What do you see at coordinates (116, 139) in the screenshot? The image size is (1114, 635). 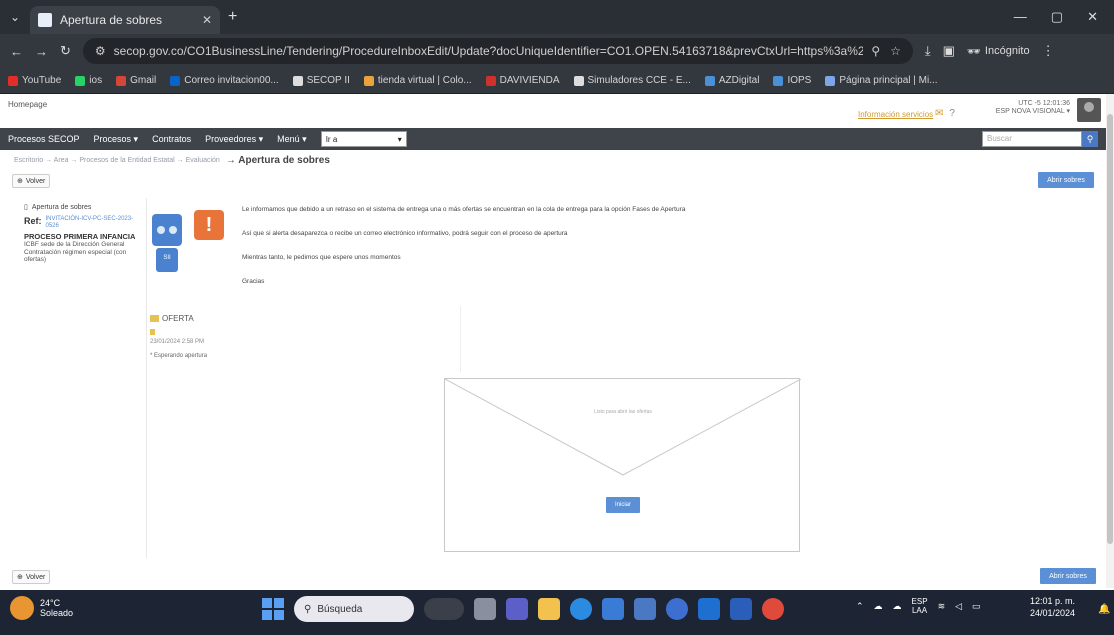 I see `nav-item-procesos: Procesos ▾` at bounding box center [116, 139].